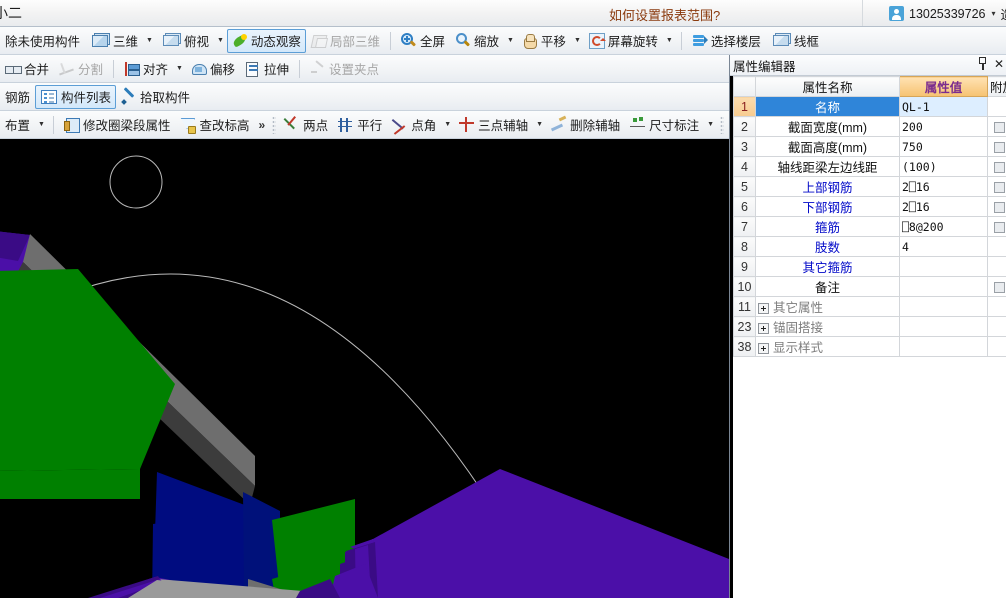  Describe the element at coordinates (869, 226) in the screenshot. I see `property-row: 7 箍筋 ⎕8@200` at that location.